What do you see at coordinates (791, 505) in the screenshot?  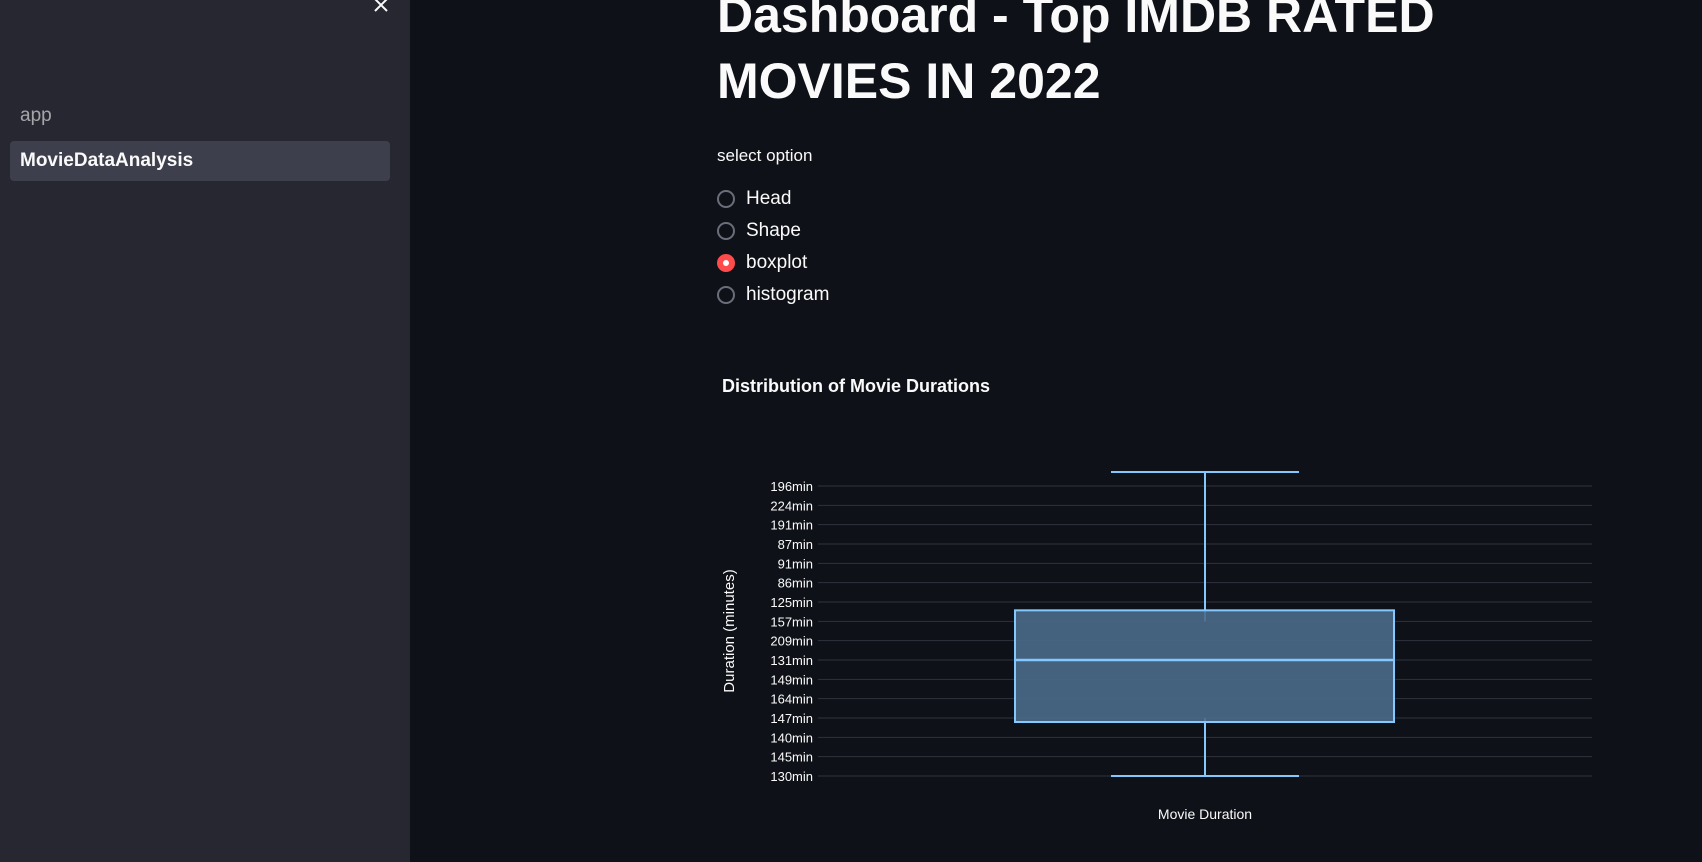 I see `y-tick-label: 224min` at bounding box center [791, 505].